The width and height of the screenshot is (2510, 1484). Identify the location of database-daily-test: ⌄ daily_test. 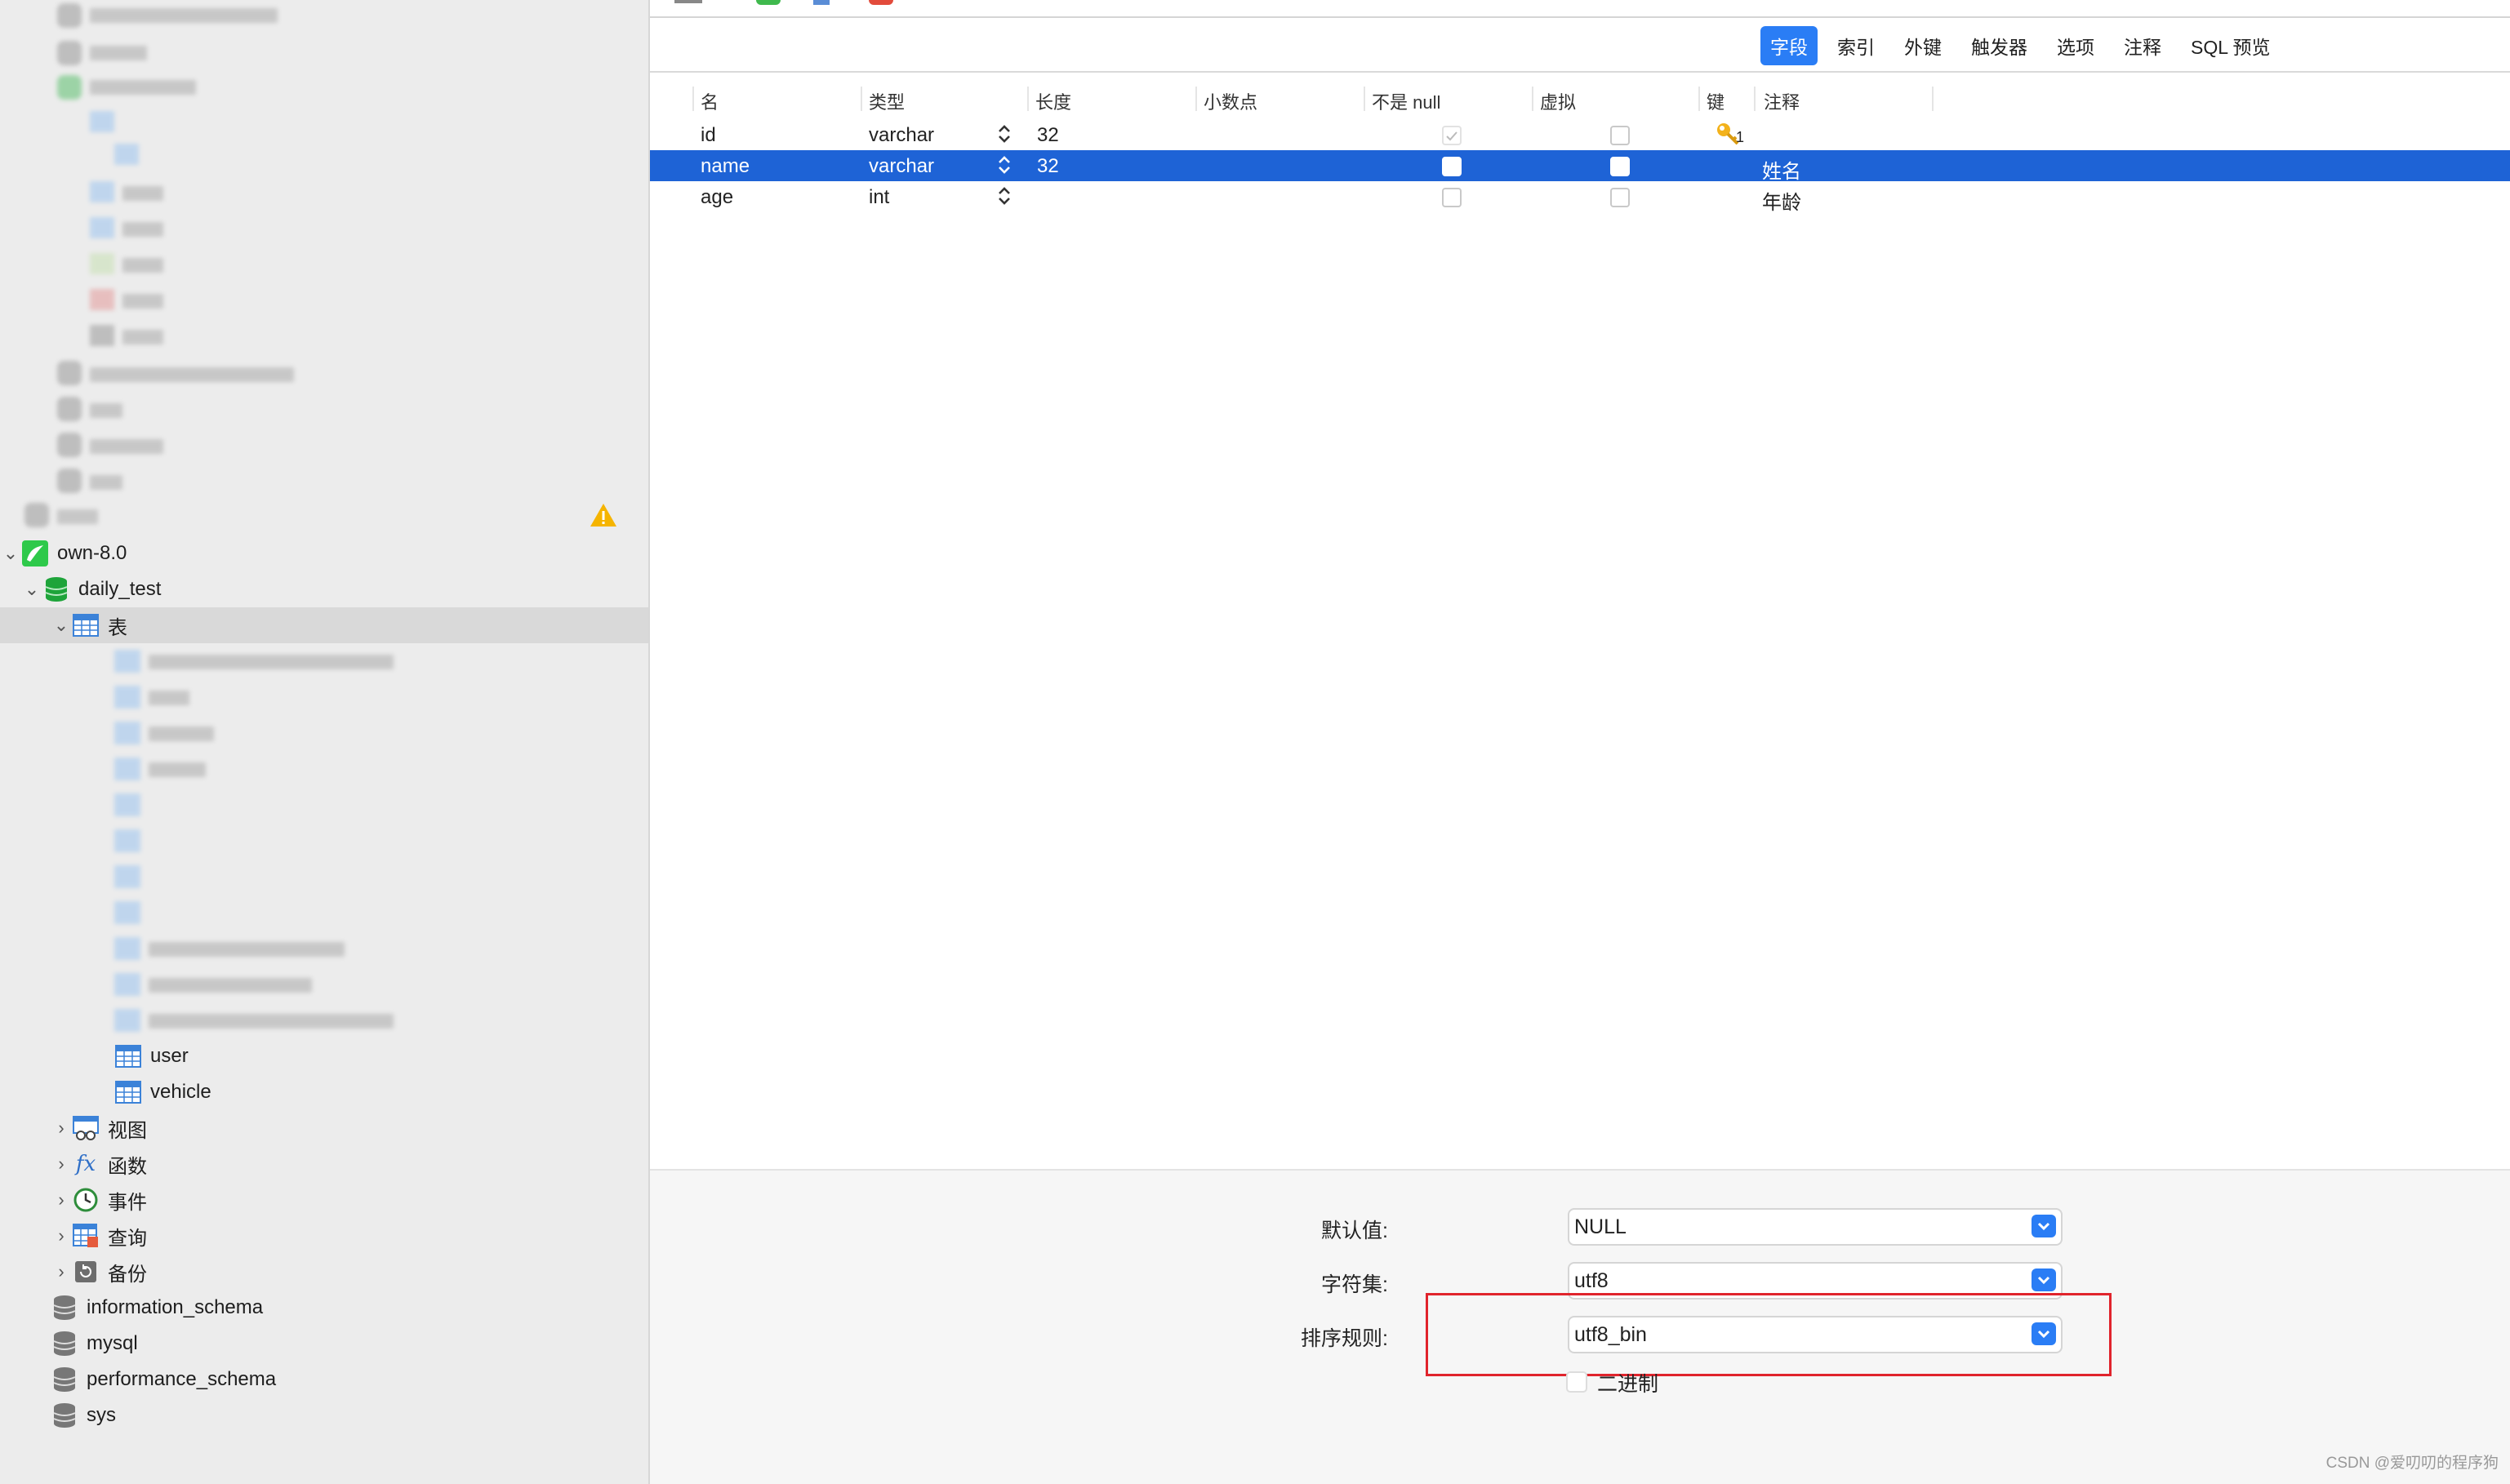
(324, 589).